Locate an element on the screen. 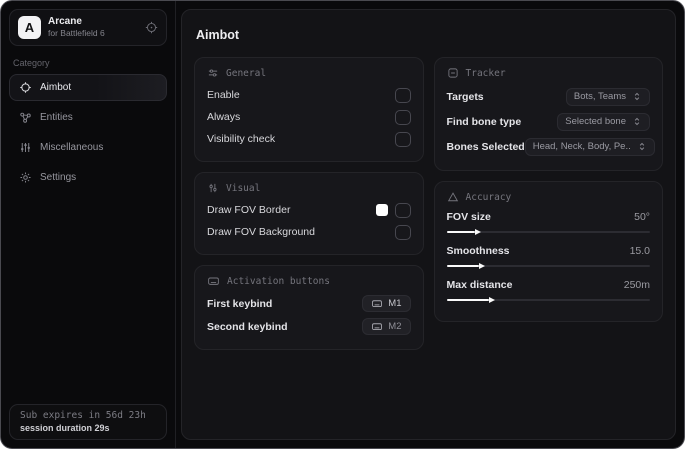 This screenshot has width=685, height=449. section-title: Accuracy is located at coordinates (488, 197).